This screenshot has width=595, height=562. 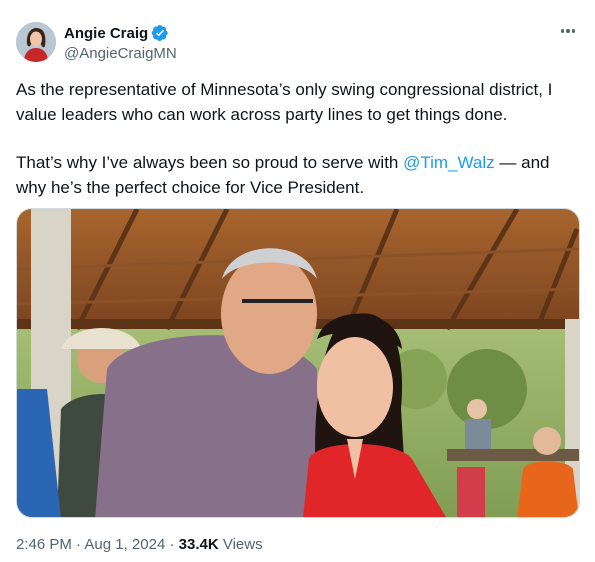 What do you see at coordinates (568, 31) in the screenshot?
I see `more-options-icon` at bounding box center [568, 31].